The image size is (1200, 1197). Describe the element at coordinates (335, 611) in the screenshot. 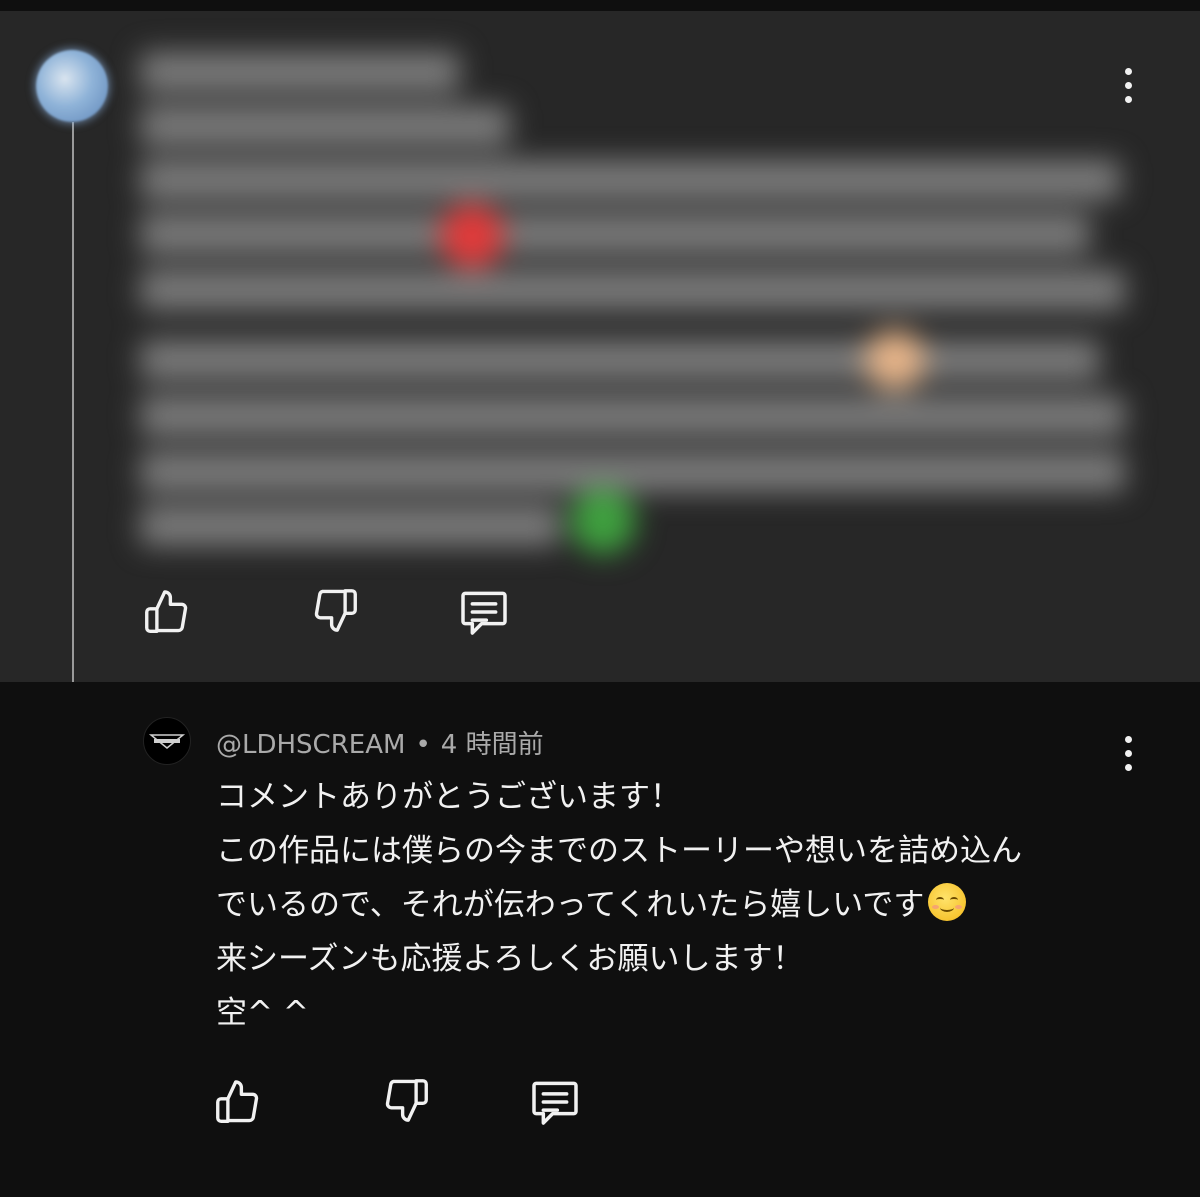

I see `parent-dislike-thumbs-down-icon` at that location.